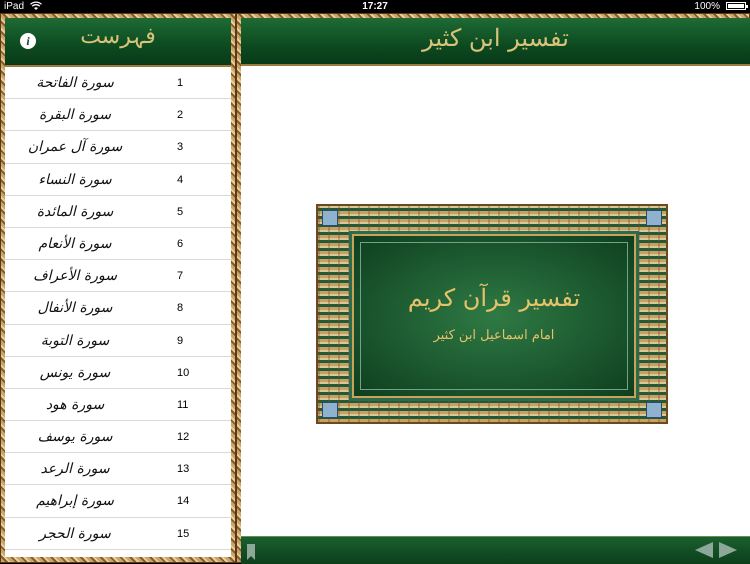 The height and width of the screenshot is (564, 750). What do you see at coordinates (728, 550) in the screenshot?
I see `arrow-right-icon` at bounding box center [728, 550].